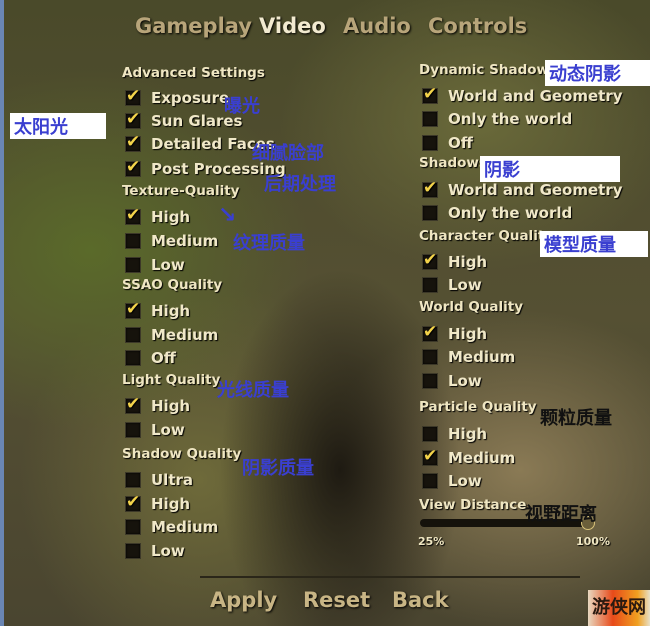  What do you see at coordinates (288, 153) in the screenshot?
I see `annotation-detailed-faces: 细腻脸部` at bounding box center [288, 153].